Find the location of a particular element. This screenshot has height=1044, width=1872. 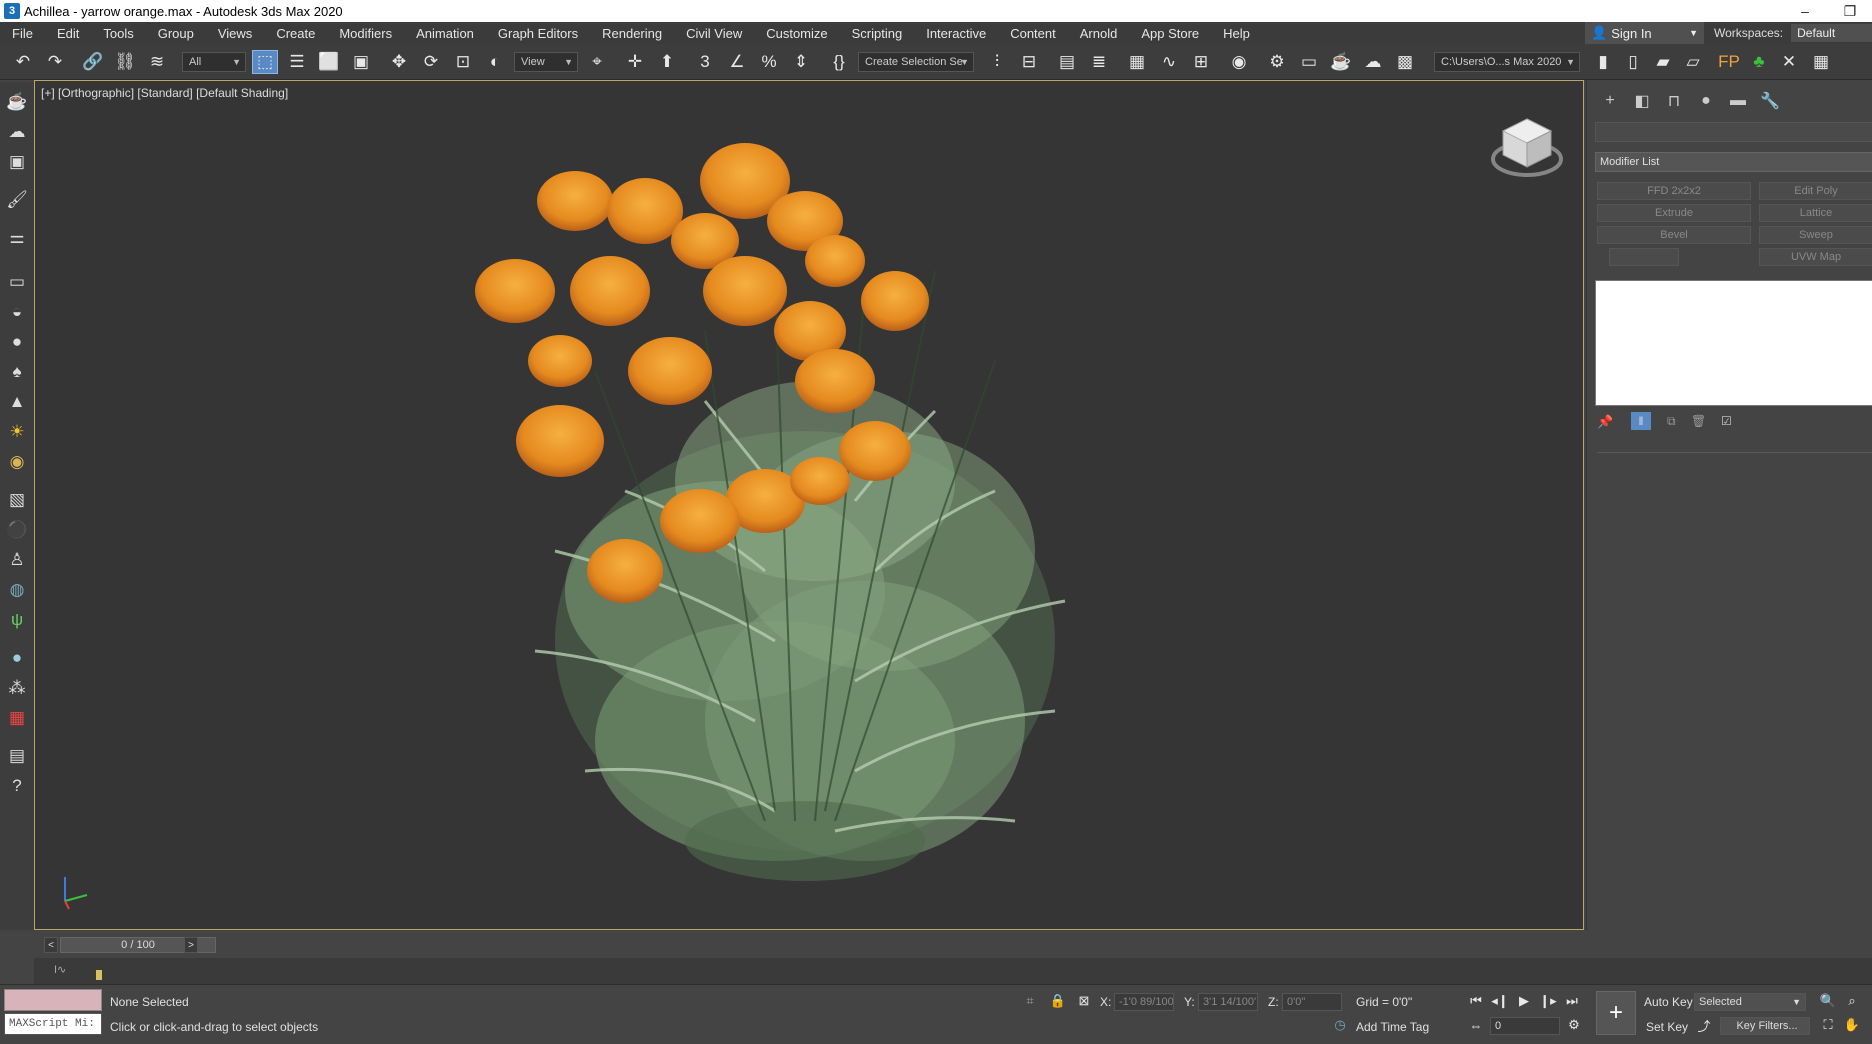

isolate-selection-icon: ⌗ is located at coordinates (1030, 1001).